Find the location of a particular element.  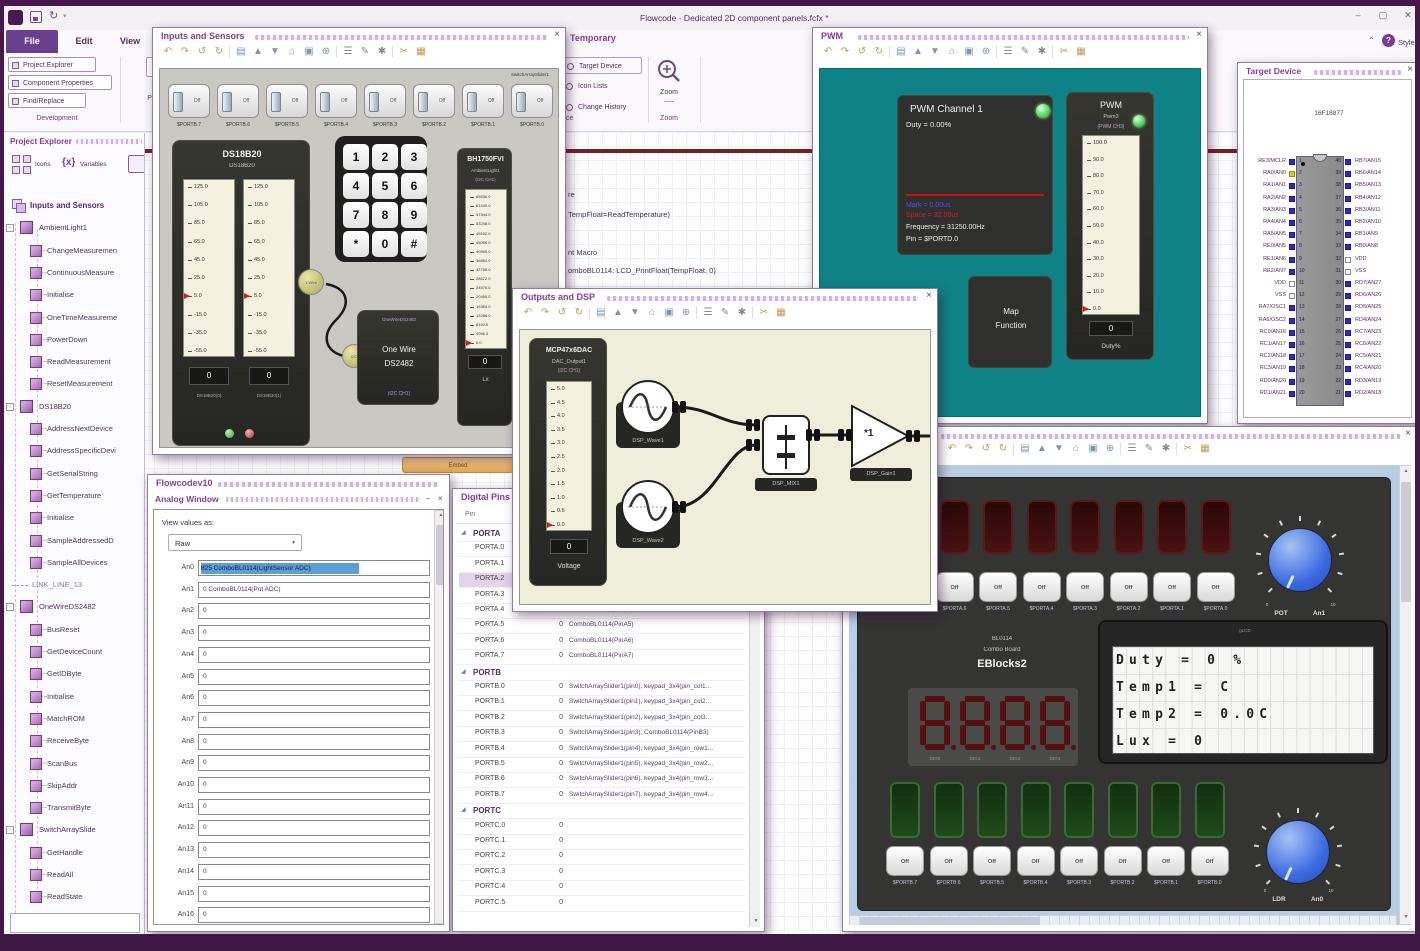

tab-view: View is located at coordinates (130, 41).